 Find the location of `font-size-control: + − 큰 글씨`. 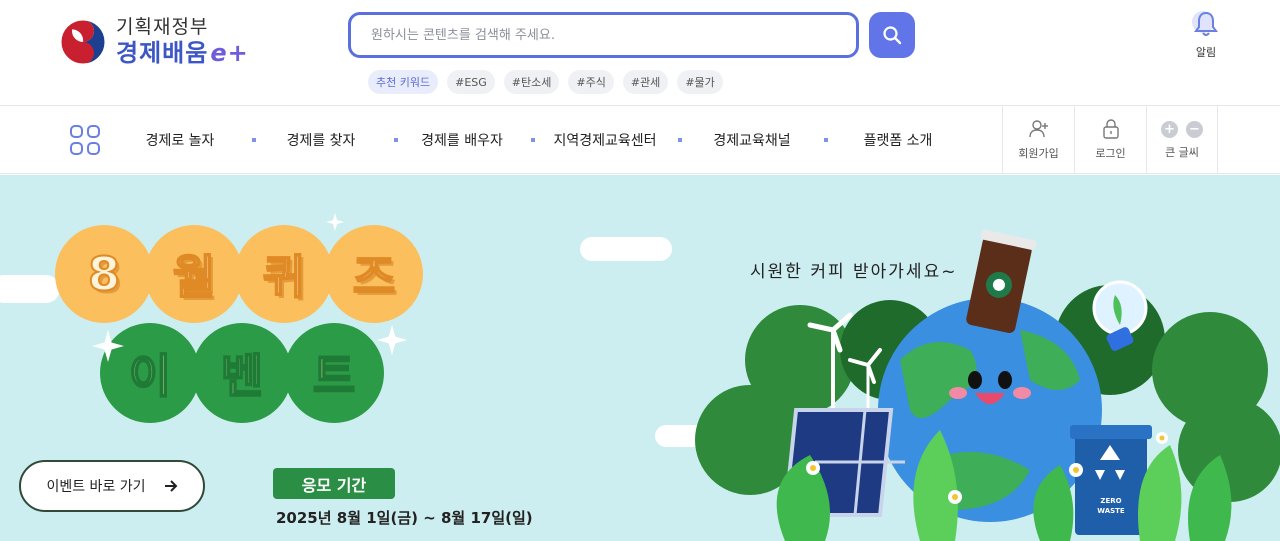

font-size-control: + − 큰 글씨 is located at coordinates (1182, 140).